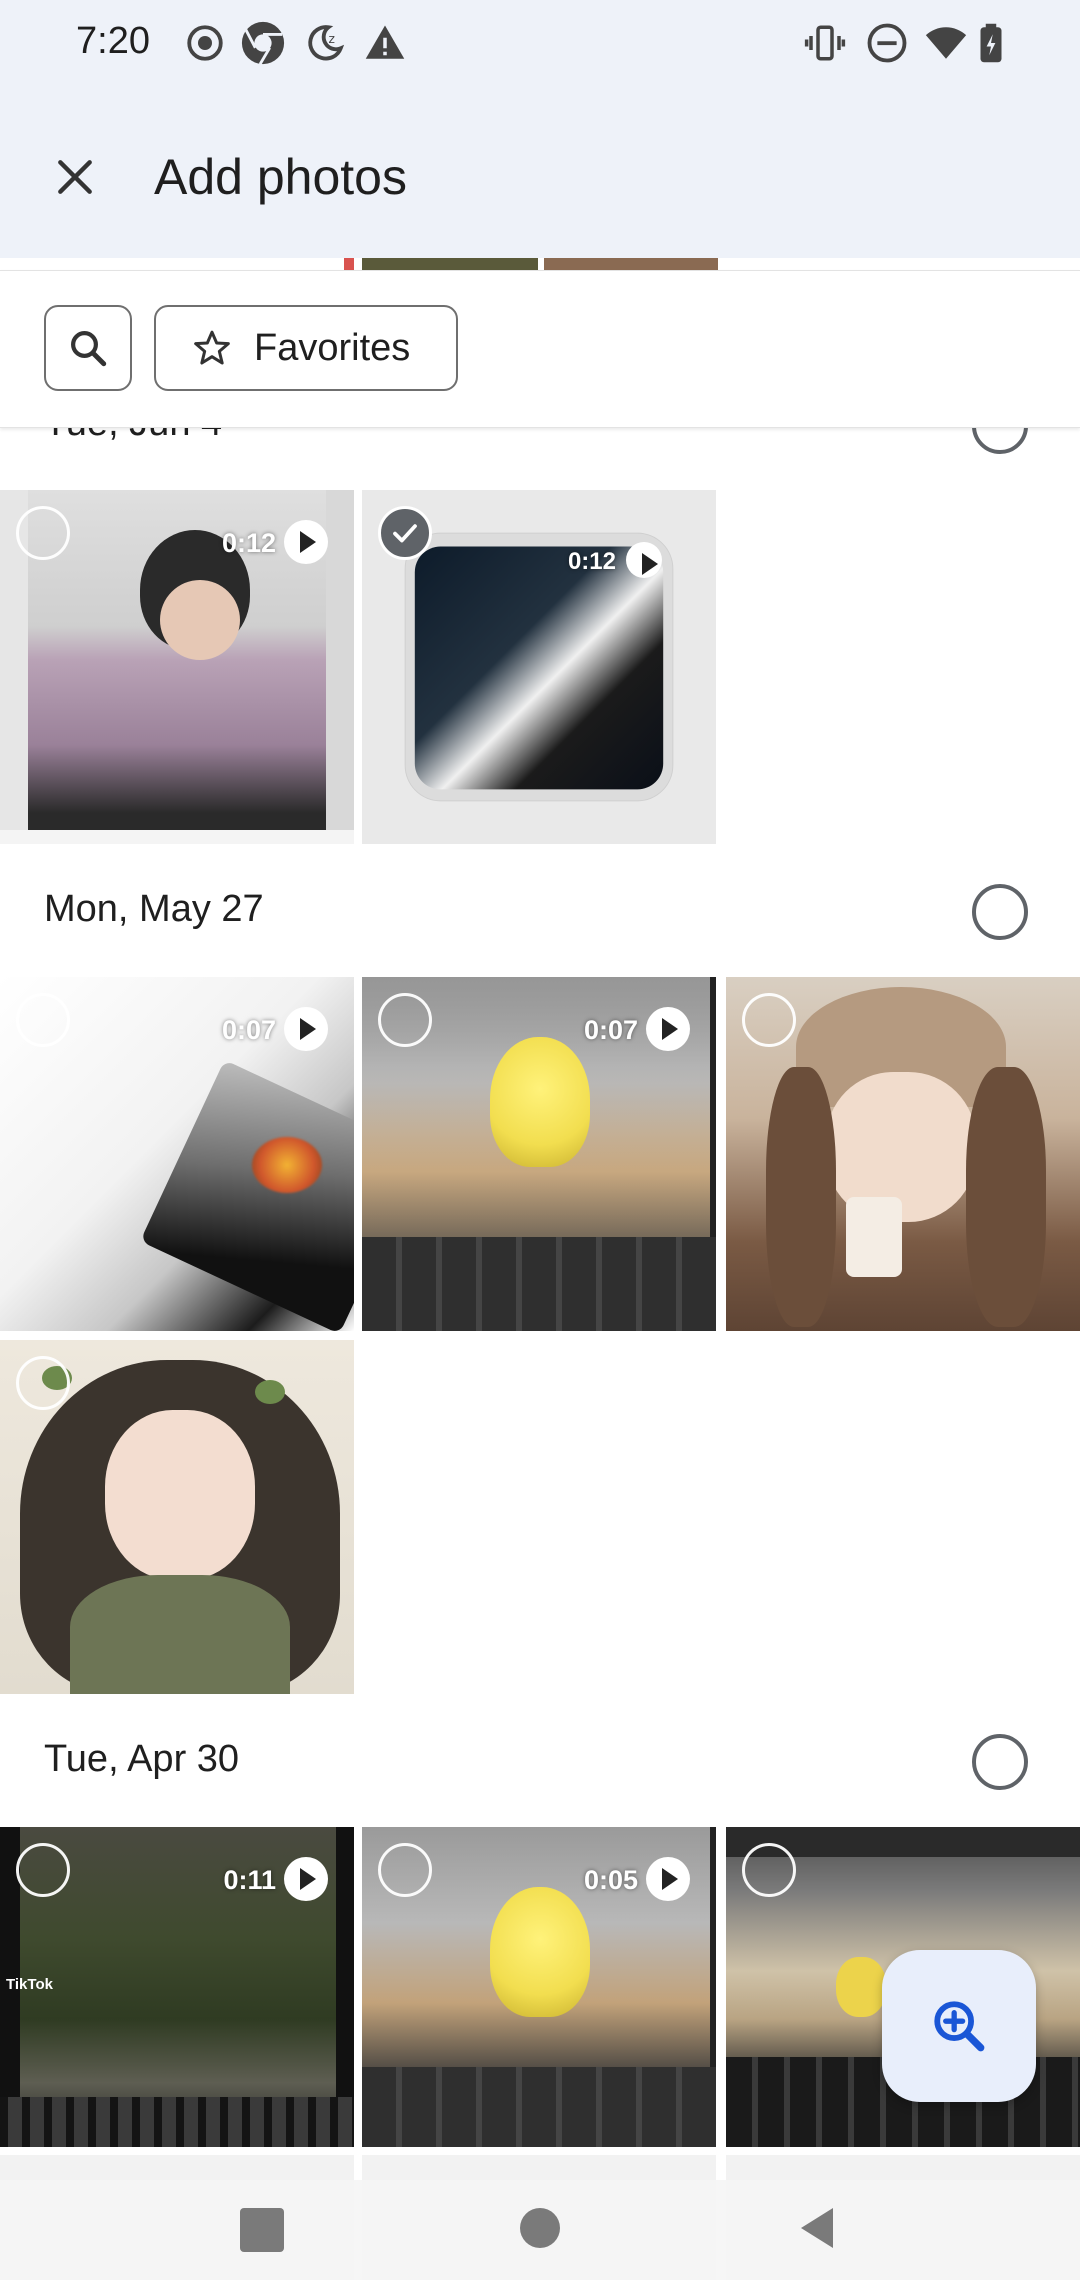  What do you see at coordinates (177, 1987) in the screenshot?
I see `video-thumbnail: TikTok 0:11` at bounding box center [177, 1987].